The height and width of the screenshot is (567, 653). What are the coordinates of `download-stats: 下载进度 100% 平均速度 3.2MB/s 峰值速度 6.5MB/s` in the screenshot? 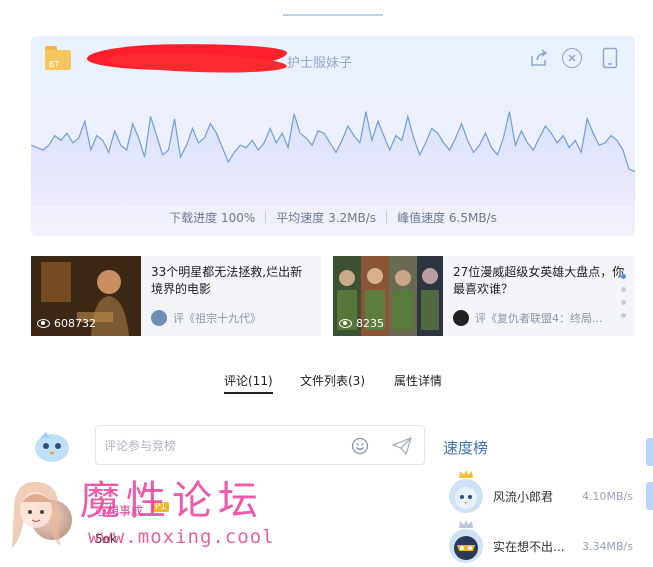 It's located at (333, 217).